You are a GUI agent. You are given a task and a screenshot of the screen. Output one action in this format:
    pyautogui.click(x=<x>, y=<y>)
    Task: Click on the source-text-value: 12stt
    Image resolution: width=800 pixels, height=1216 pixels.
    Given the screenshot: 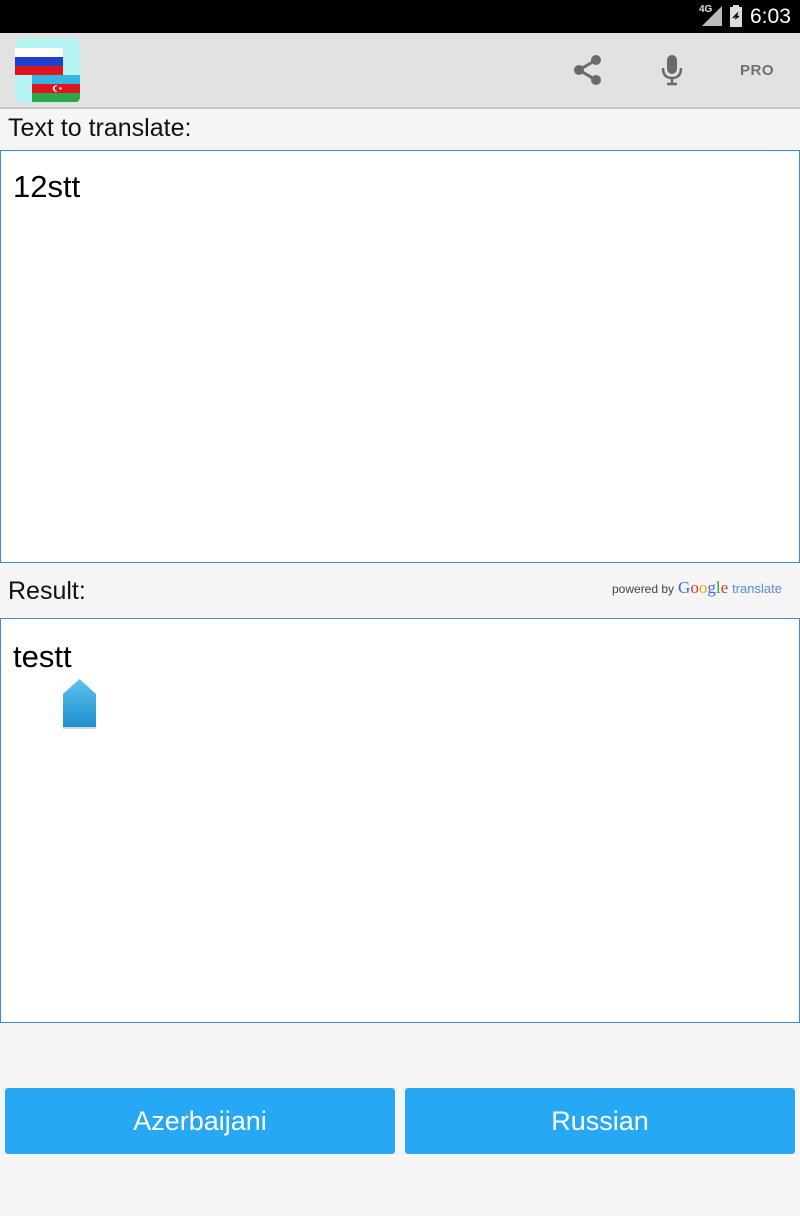 What is the action you would take?
    pyautogui.click(x=47, y=186)
    